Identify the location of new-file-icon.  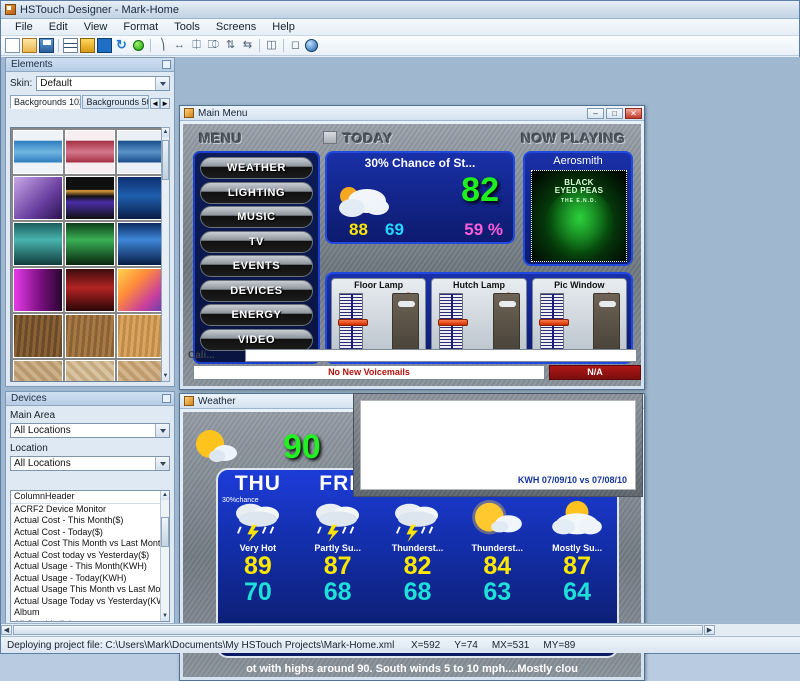
(12, 45).